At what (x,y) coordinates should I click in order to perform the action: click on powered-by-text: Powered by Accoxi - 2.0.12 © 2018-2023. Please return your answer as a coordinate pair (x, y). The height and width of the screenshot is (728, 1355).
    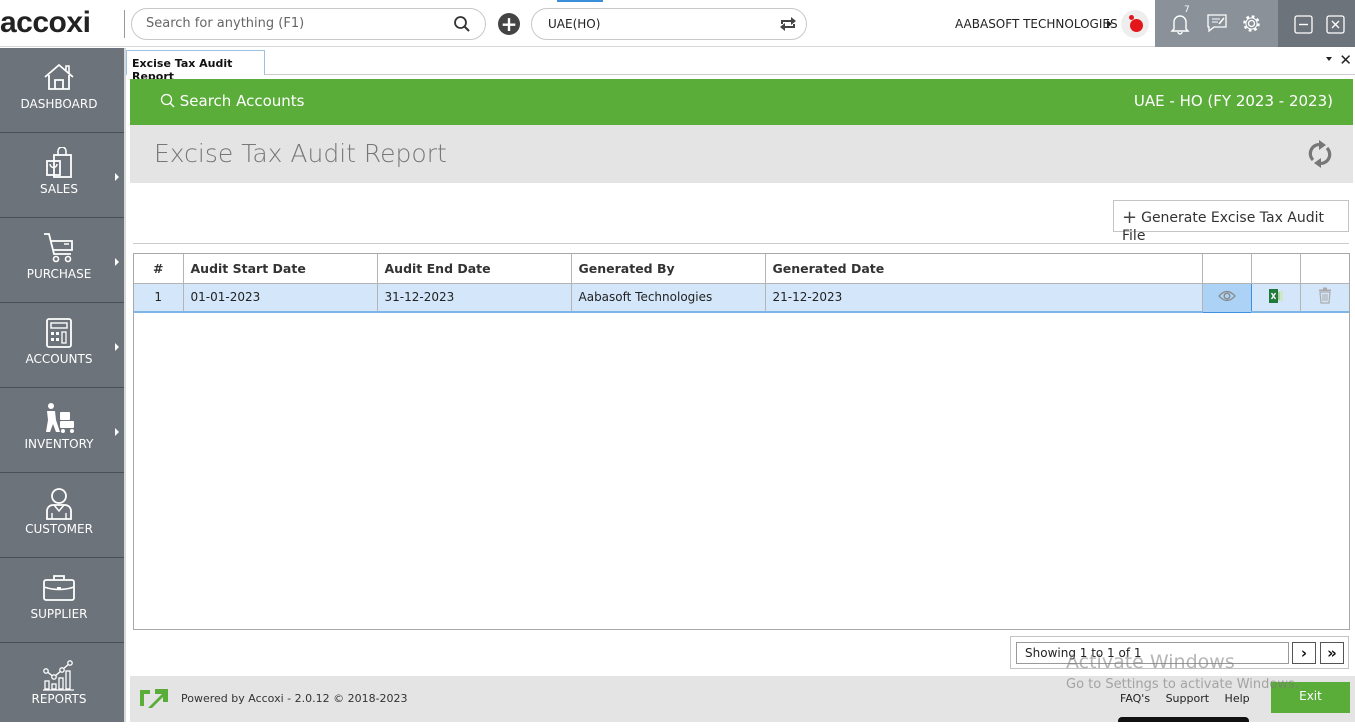
    Looking at the image, I should click on (294, 698).